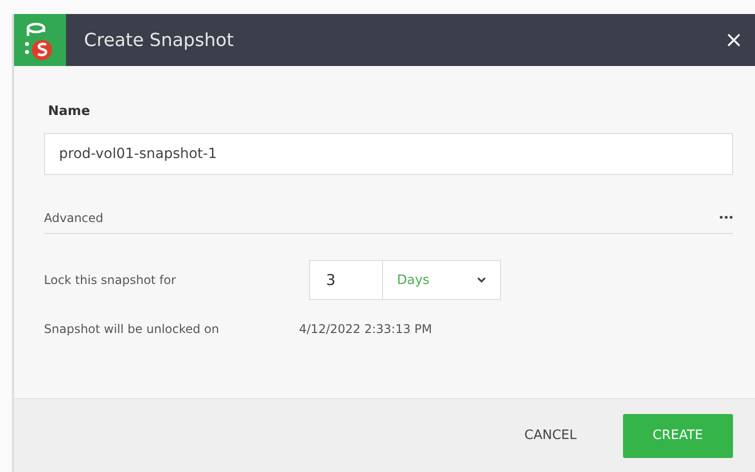 Image resolution: width=755 pixels, height=472 pixels. I want to click on row-label: Lock this snapshot for, so click(110, 280).